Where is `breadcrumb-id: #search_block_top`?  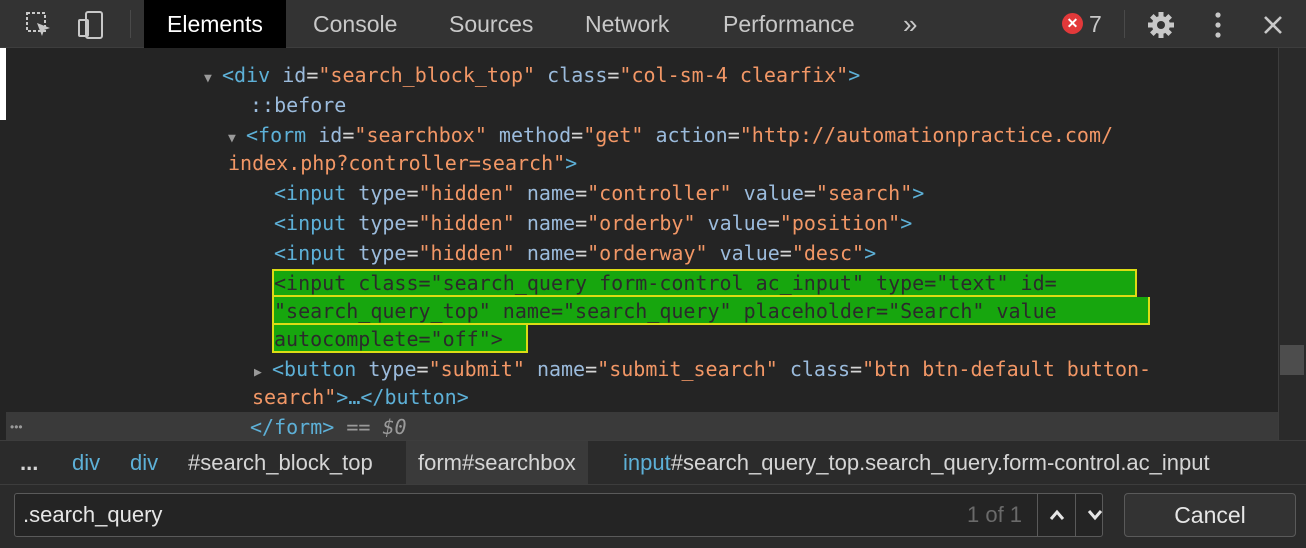
breadcrumb-id: #search_block_top is located at coordinates (280, 462).